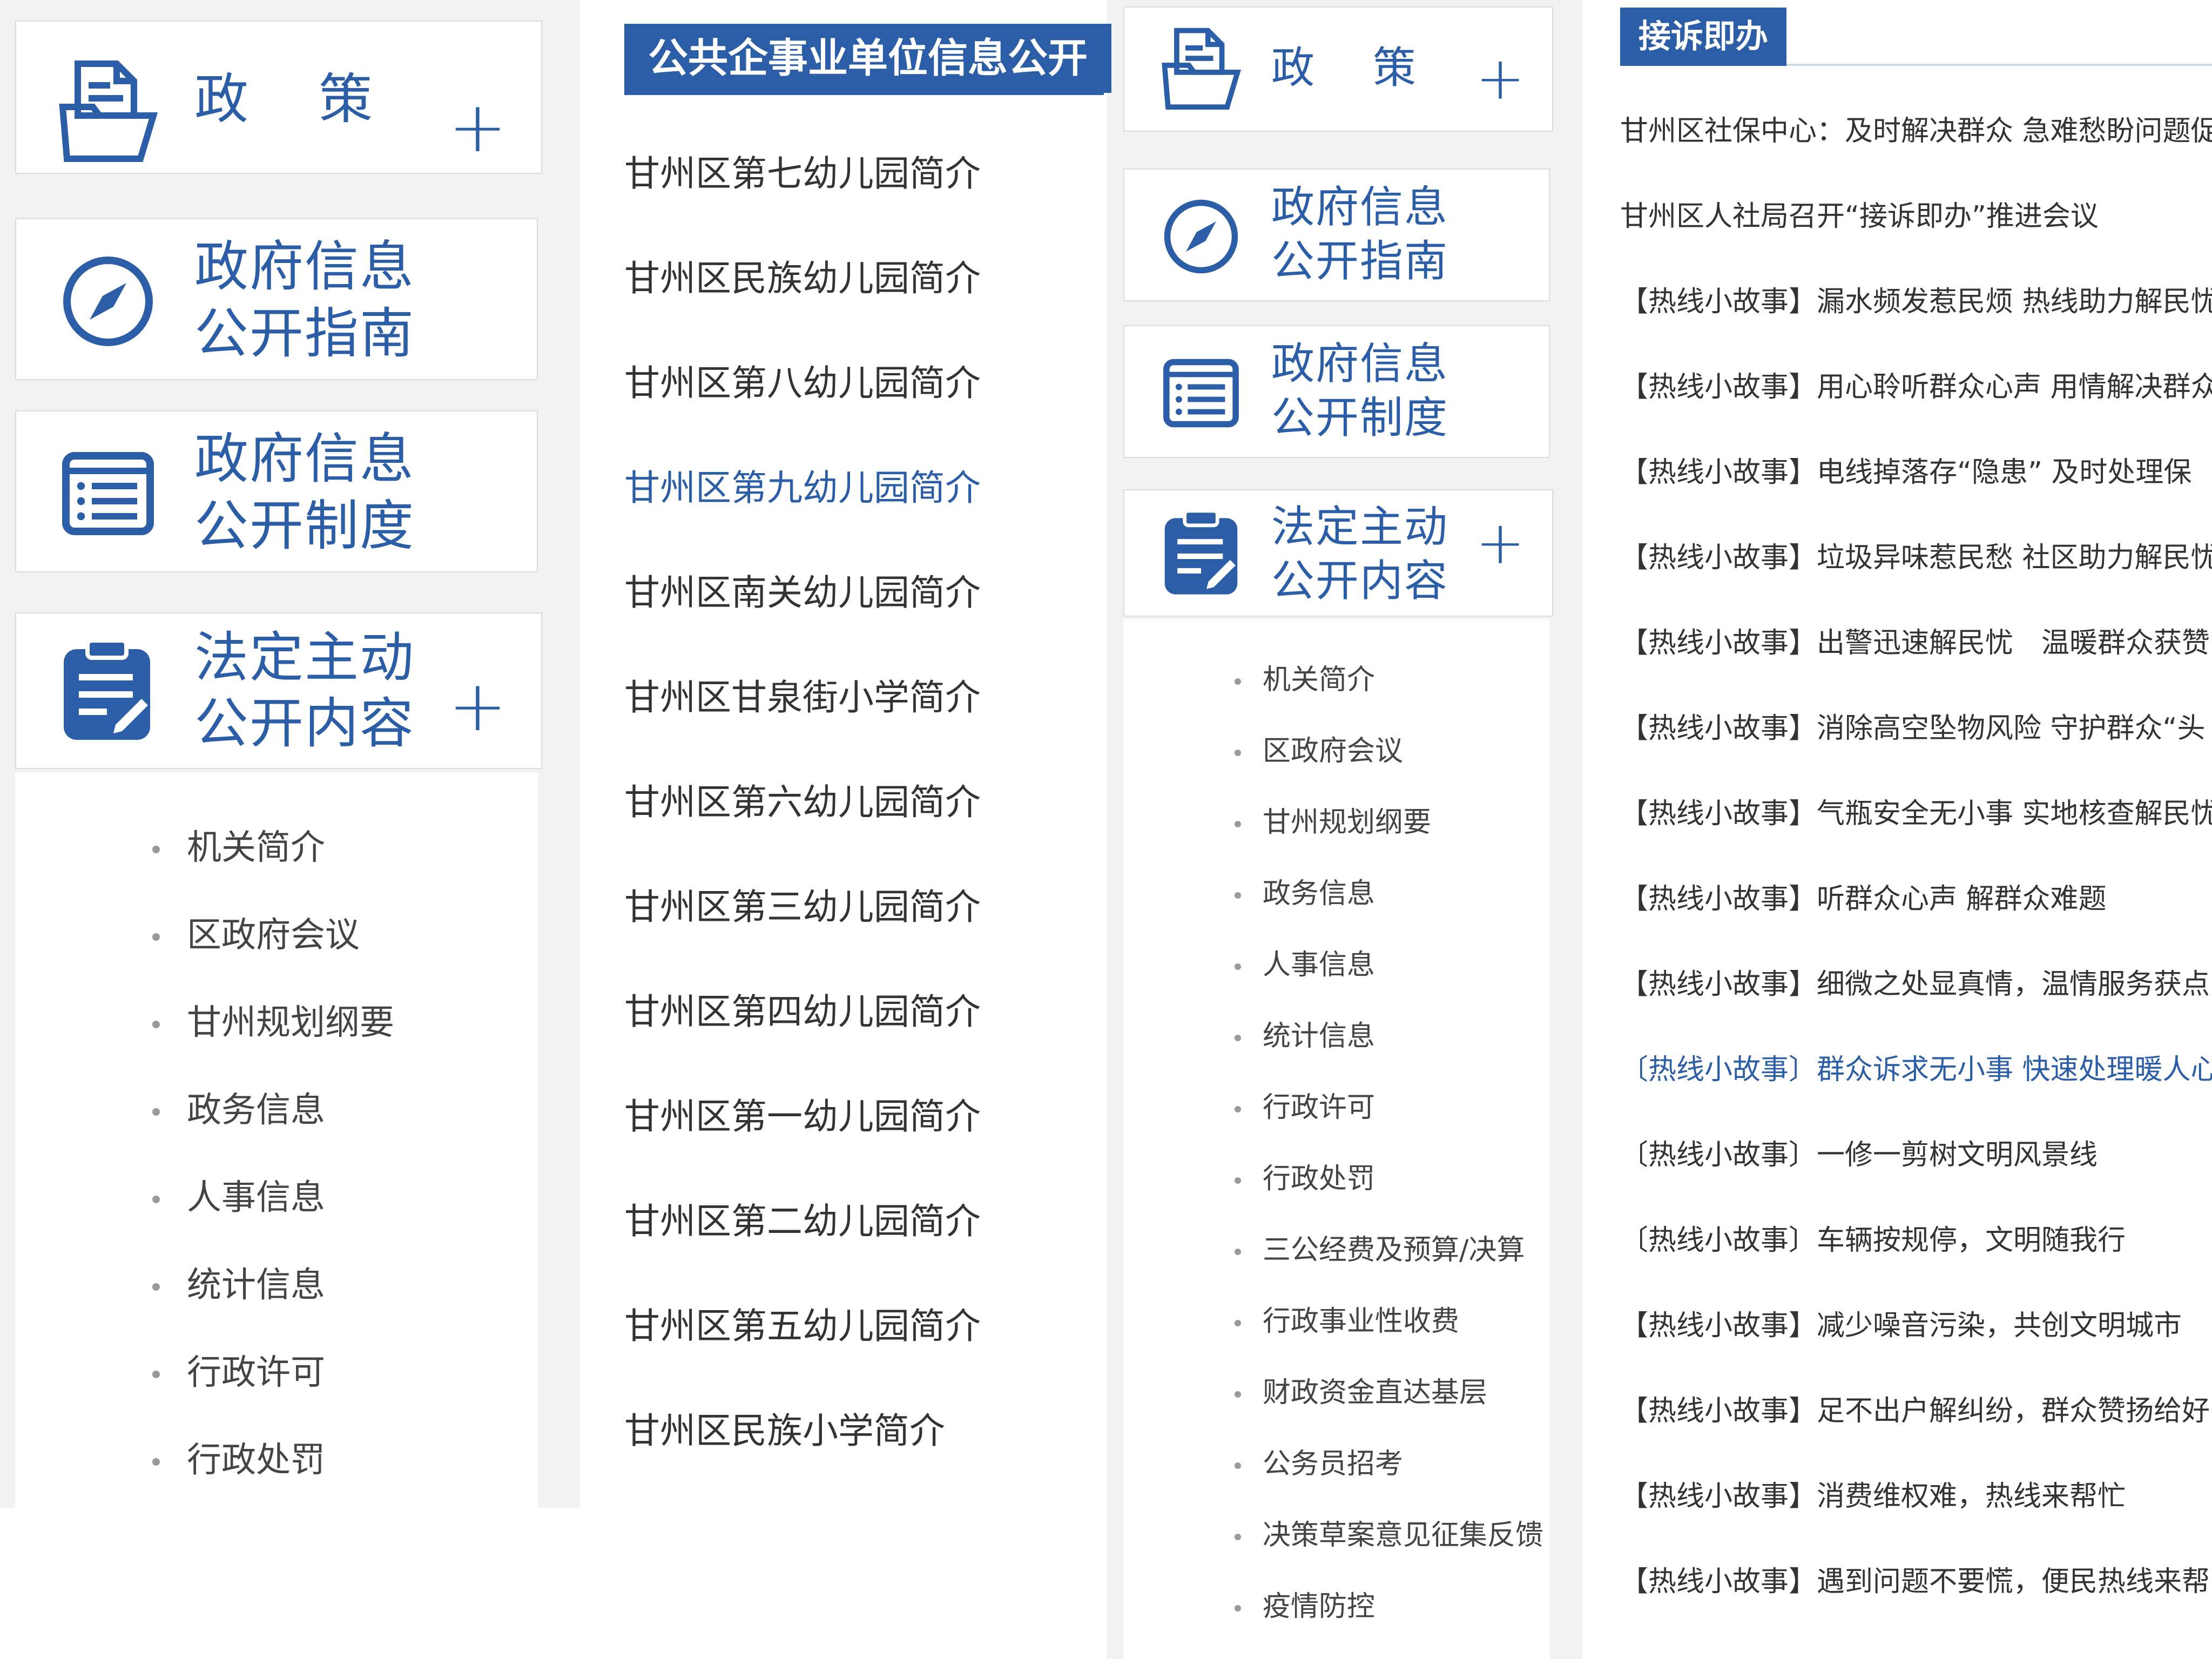 This screenshot has width=2212, height=1659. What do you see at coordinates (802, 173) in the screenshot?
I see `school-link: 甘州区第七幼儿园简介` at bounding box center [802, 173].